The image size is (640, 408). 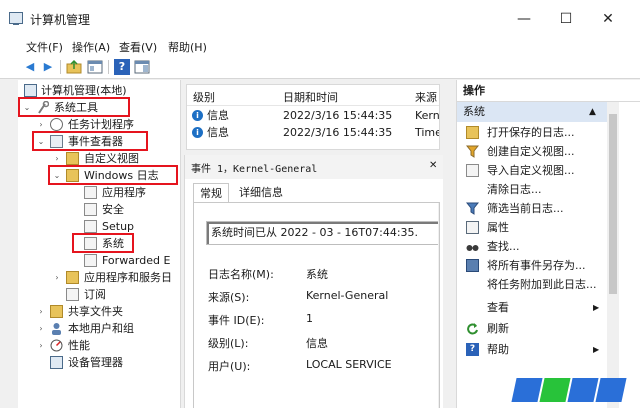 I want to click on tab-general: 常规, so click(x=211, y=193).